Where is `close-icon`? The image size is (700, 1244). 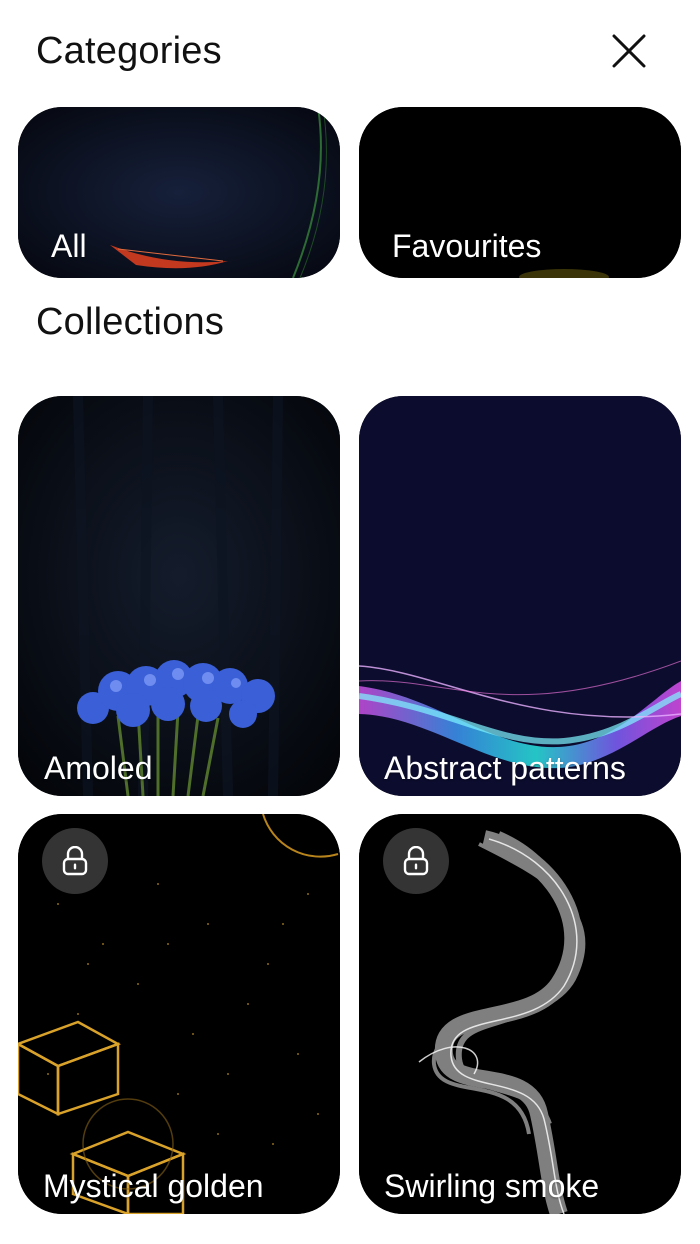 close-icon is located at coordinates (629, 51).